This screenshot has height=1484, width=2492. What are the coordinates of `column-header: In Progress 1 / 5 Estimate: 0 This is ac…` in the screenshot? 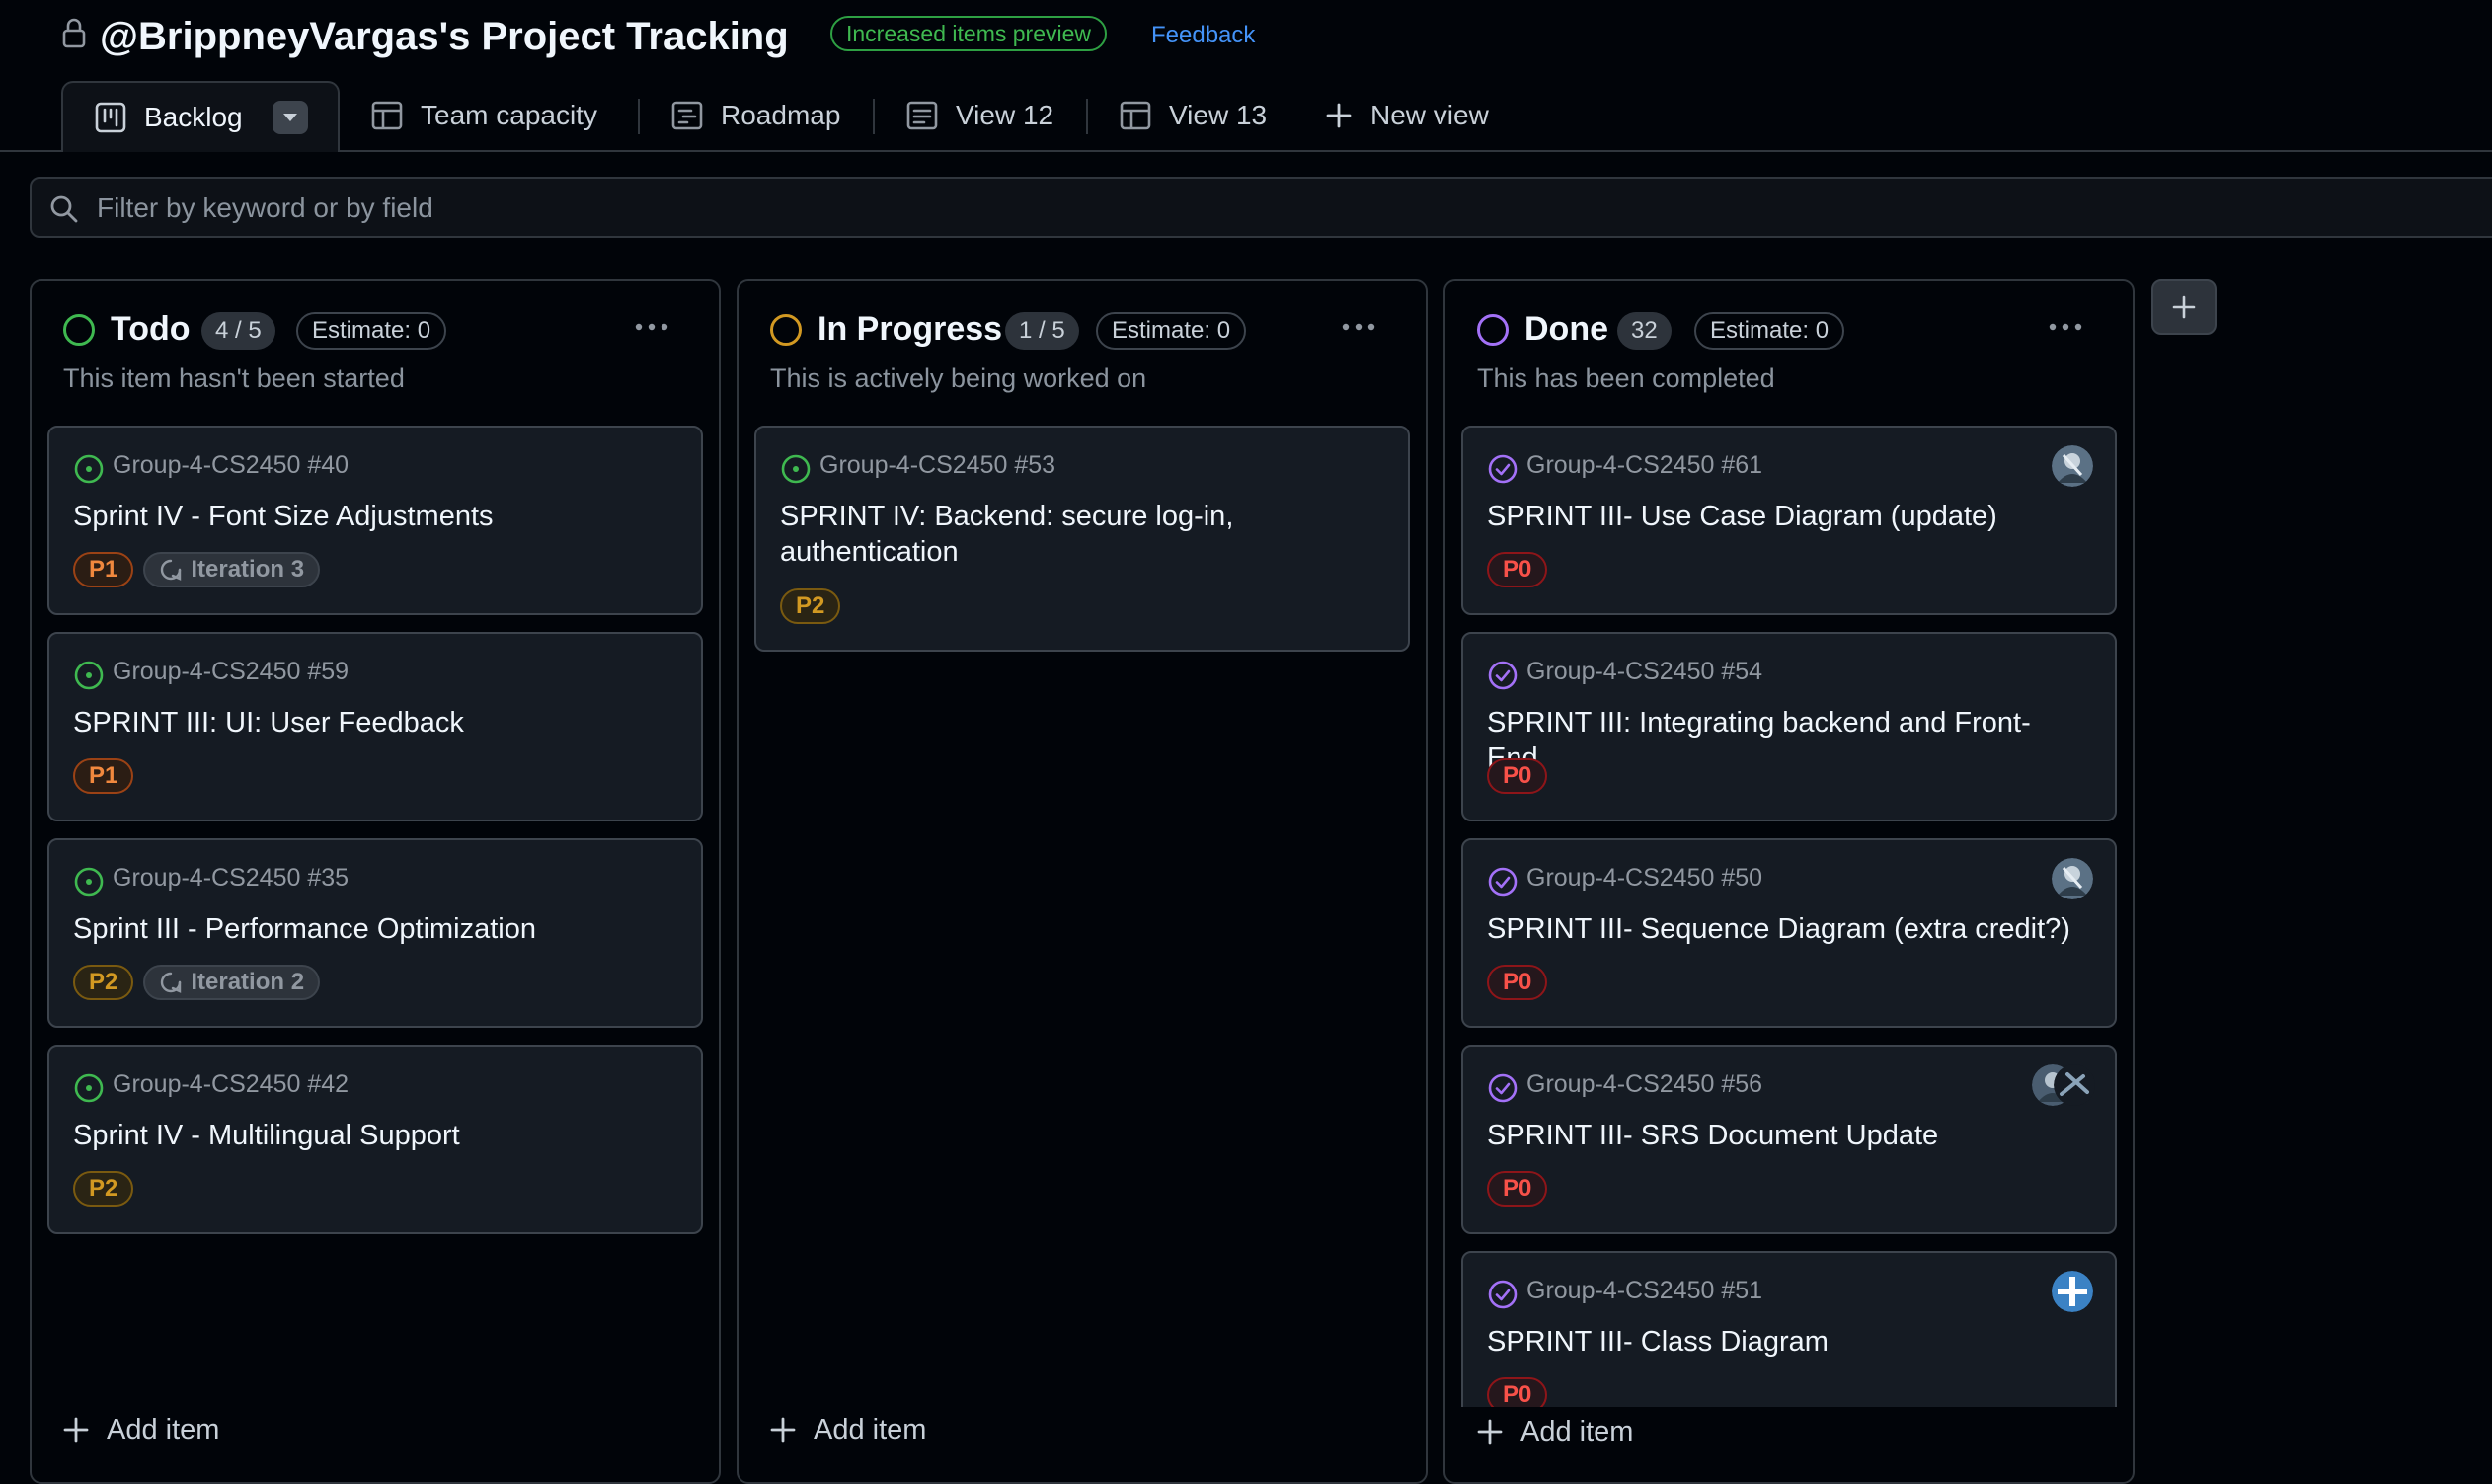 It's located at (1082, 351).